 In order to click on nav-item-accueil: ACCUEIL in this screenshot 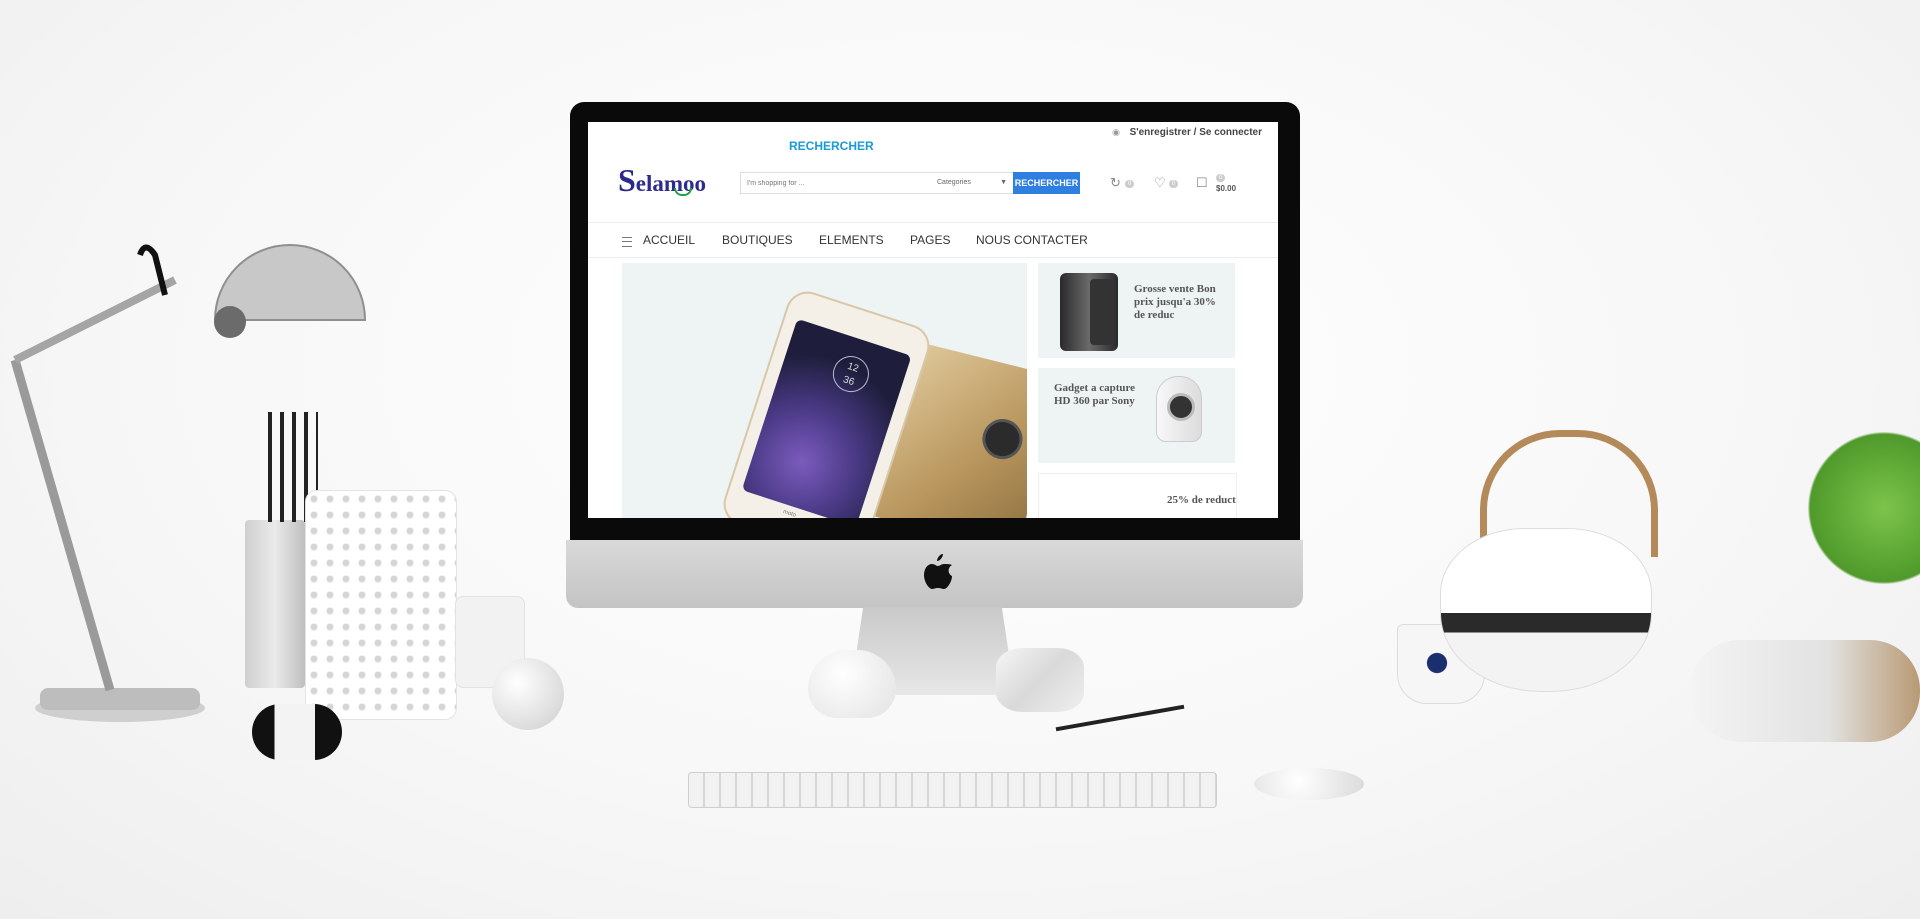, I will do `click(669, 240)`.